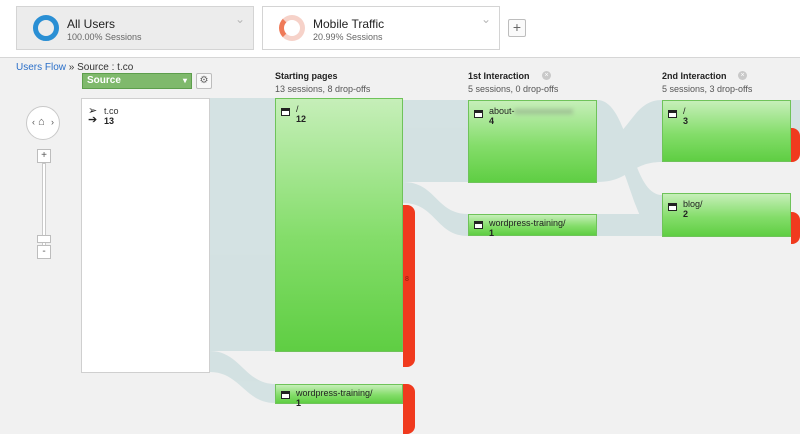  I want to click on page-count: 3, so click(686, 121).